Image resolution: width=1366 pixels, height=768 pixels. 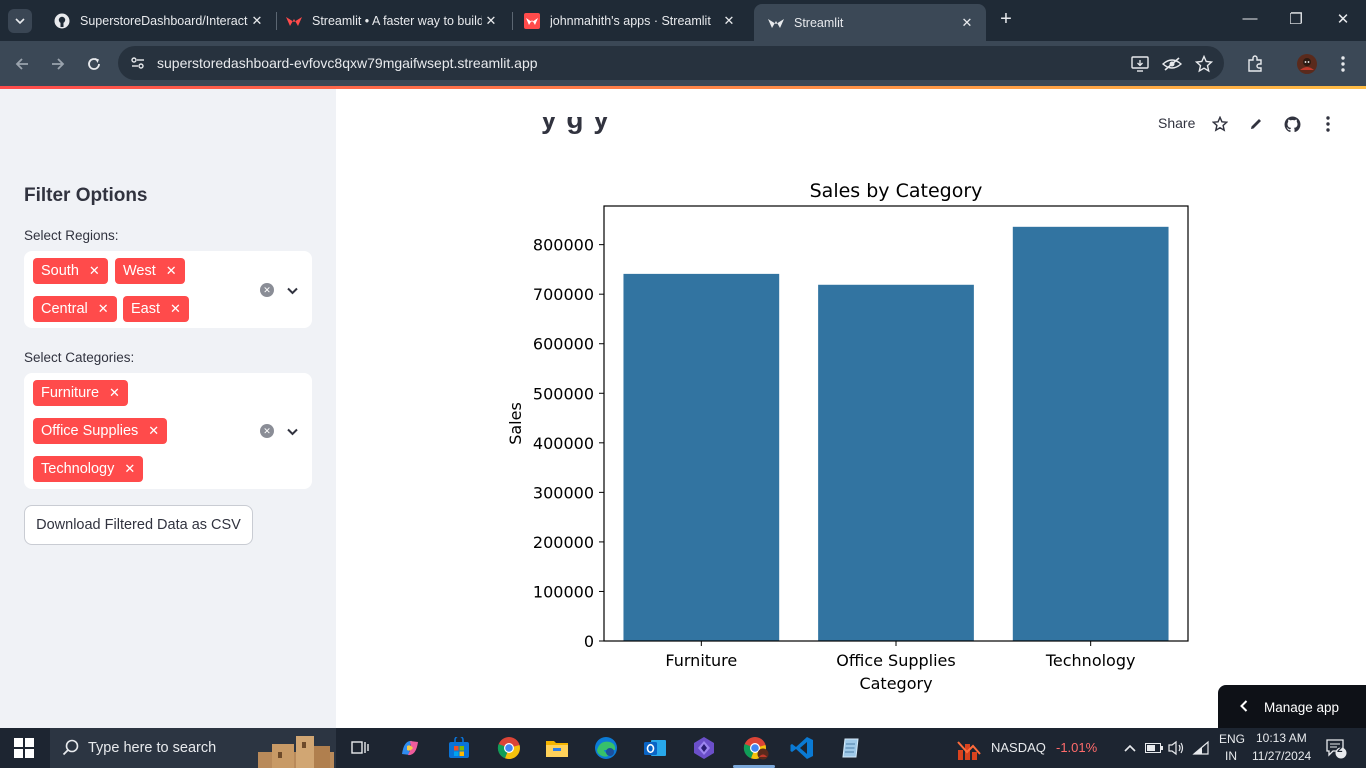 I want to click on notepad-icon, so click(x=851, y=748).